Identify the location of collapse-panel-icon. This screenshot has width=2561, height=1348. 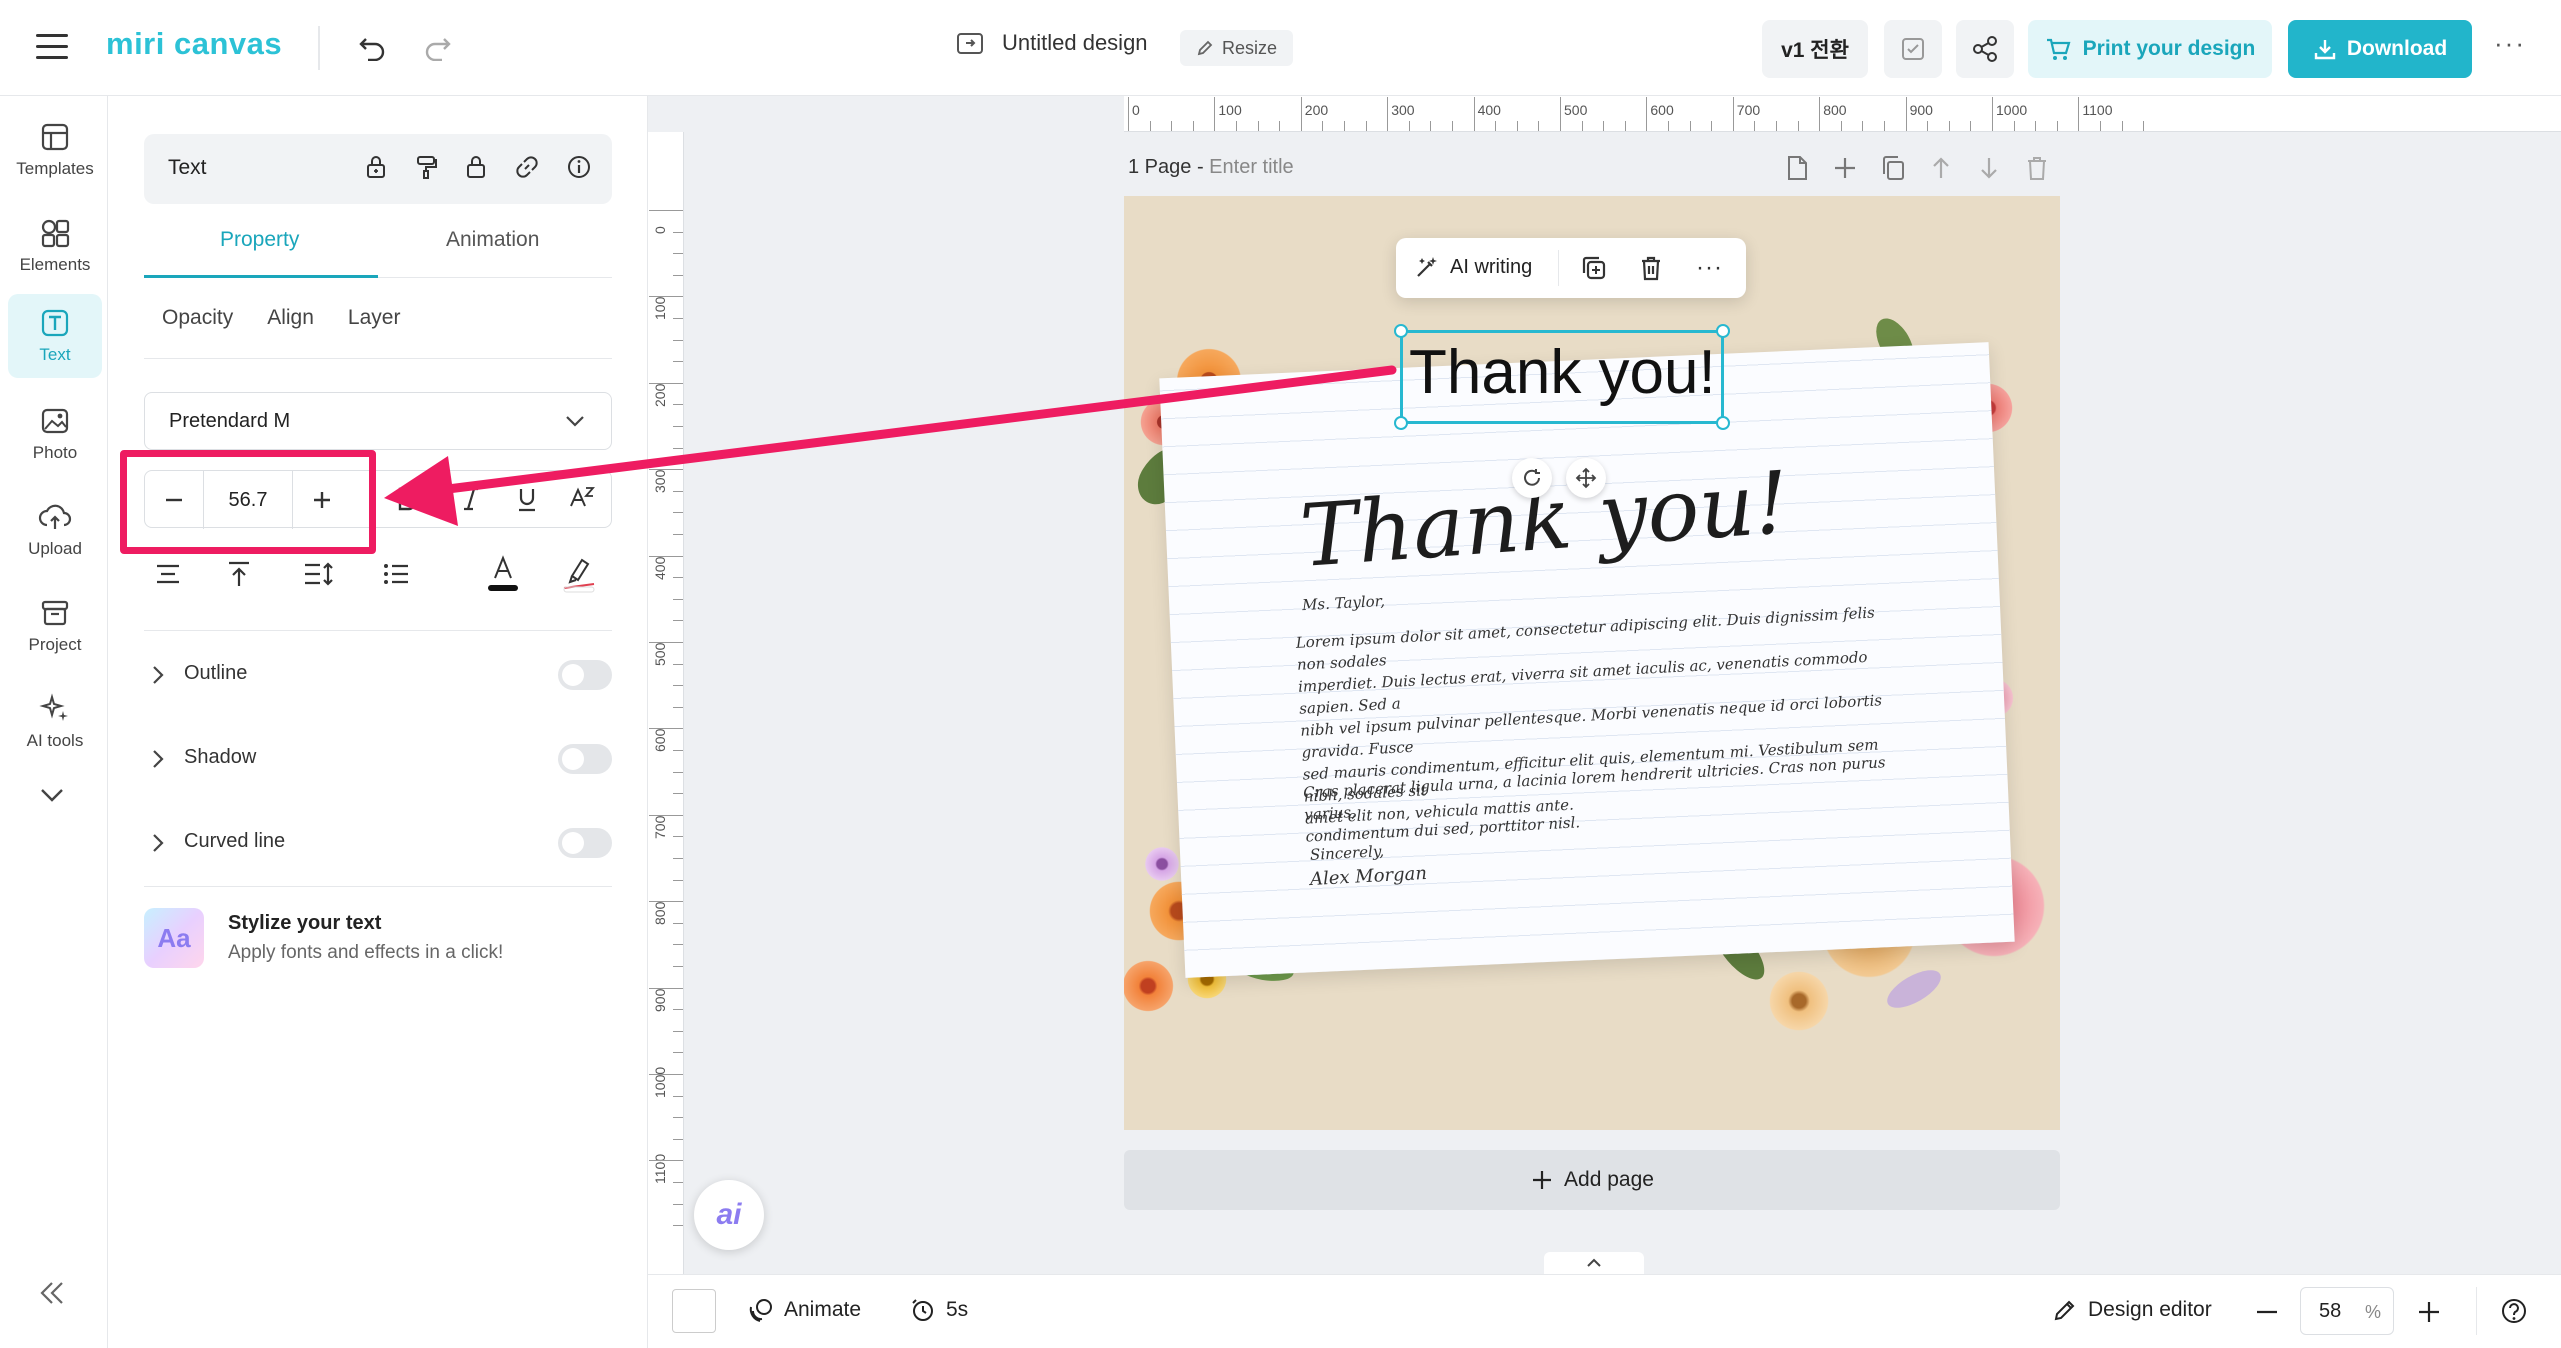
(52, 1295).